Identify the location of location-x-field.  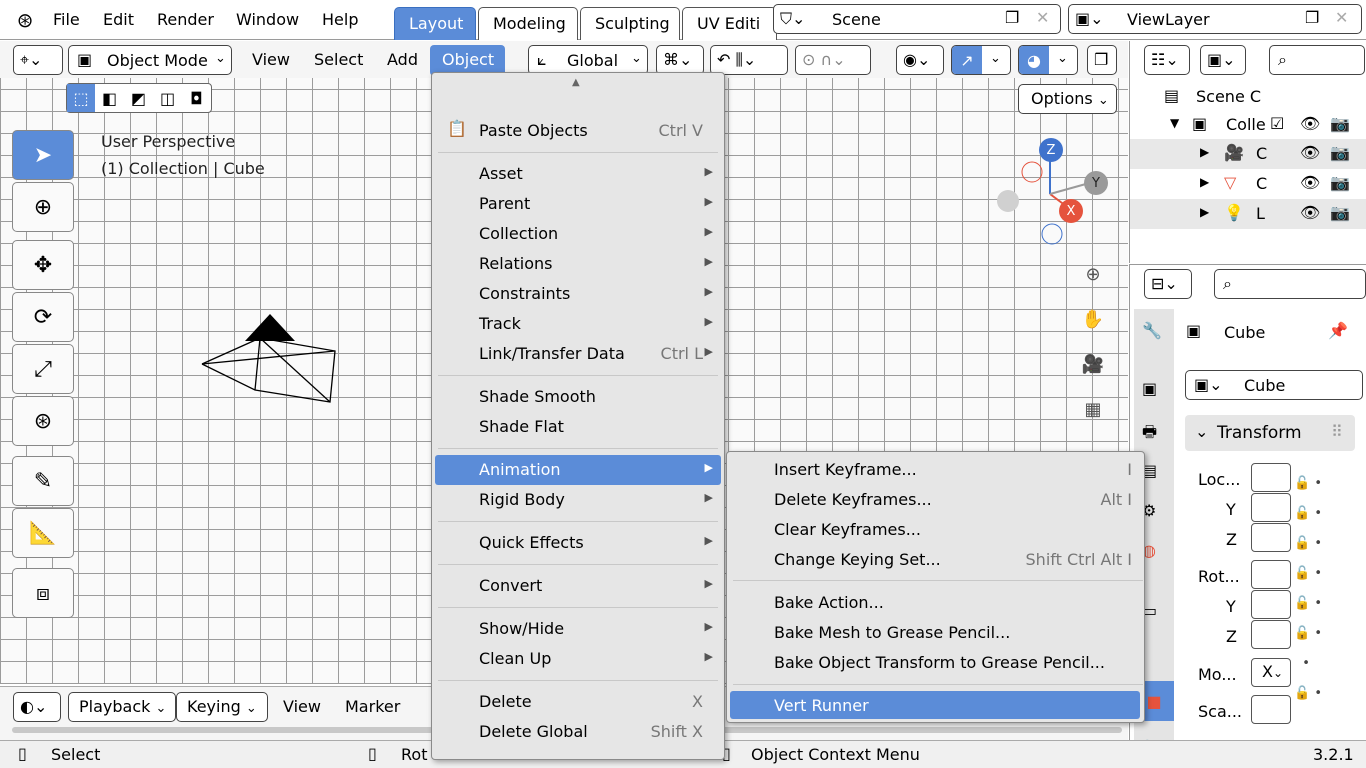
(1271, 477).